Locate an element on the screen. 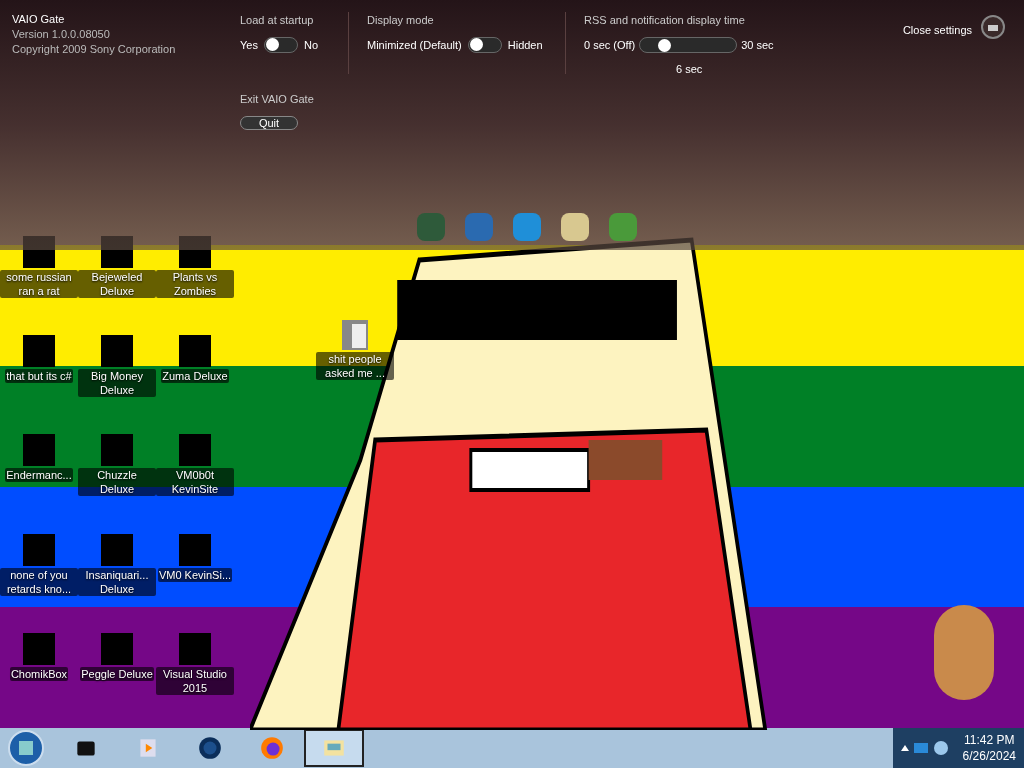  taskbar-button is located at coordinates (334, 748).